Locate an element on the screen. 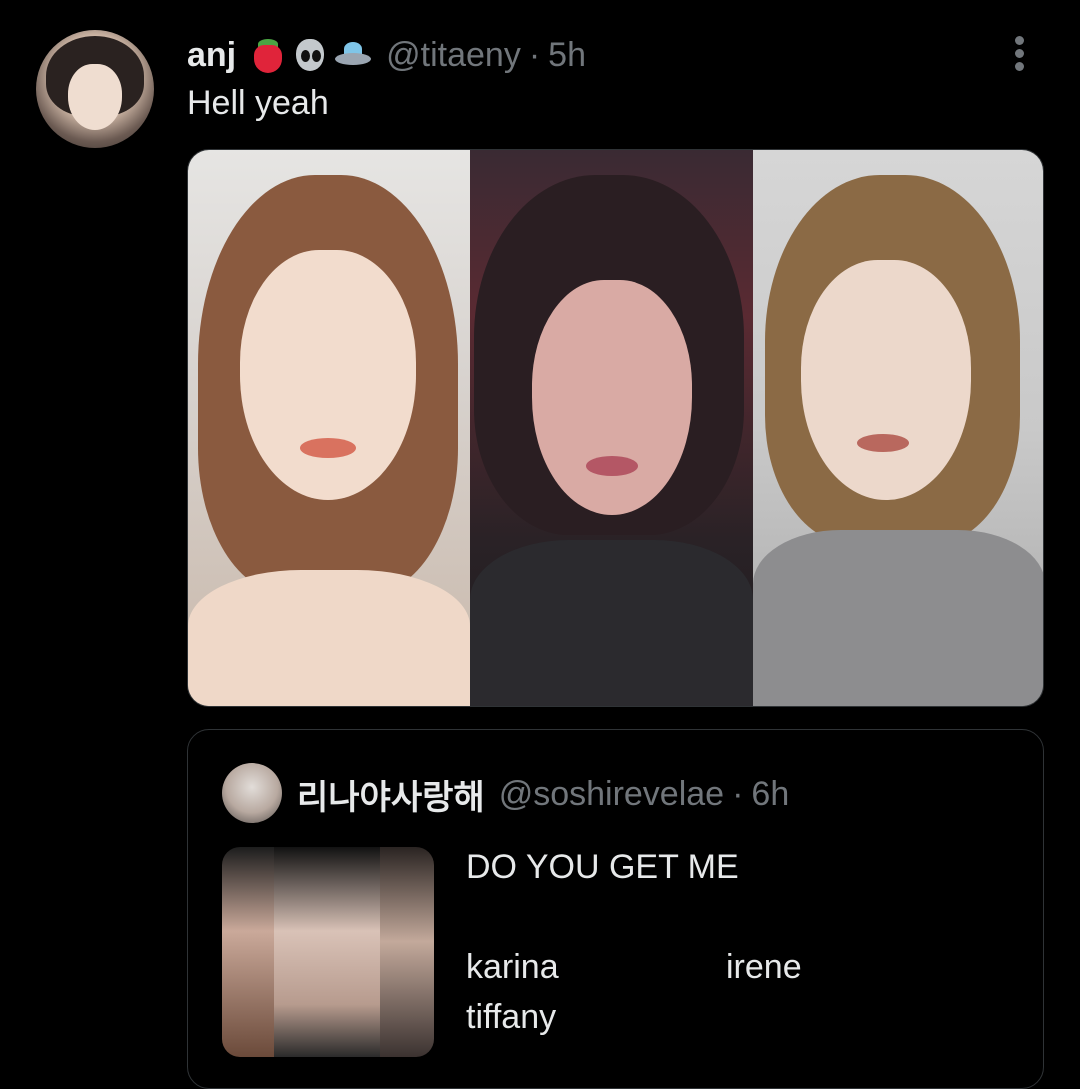  quoted-tweet-text: DO YOU GET ME karina irene tiffany is located at coordinates (634, 942).